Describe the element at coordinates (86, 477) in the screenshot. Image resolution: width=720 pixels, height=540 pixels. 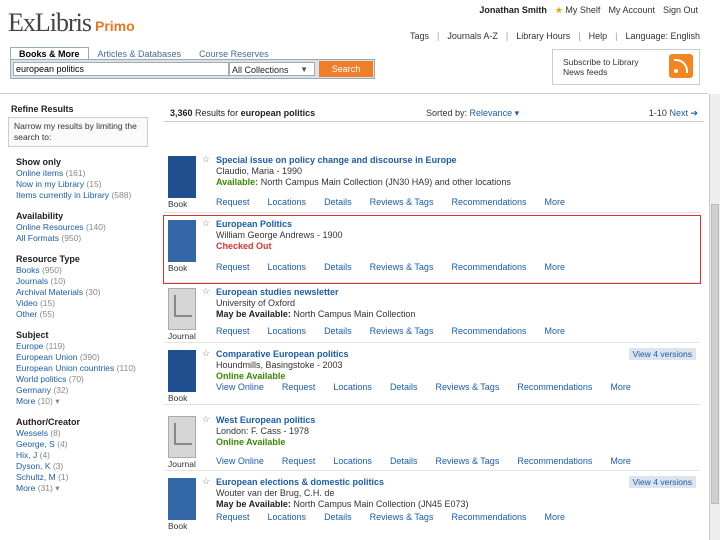
I see `facet-item: Schultz, M (1)` at that location.